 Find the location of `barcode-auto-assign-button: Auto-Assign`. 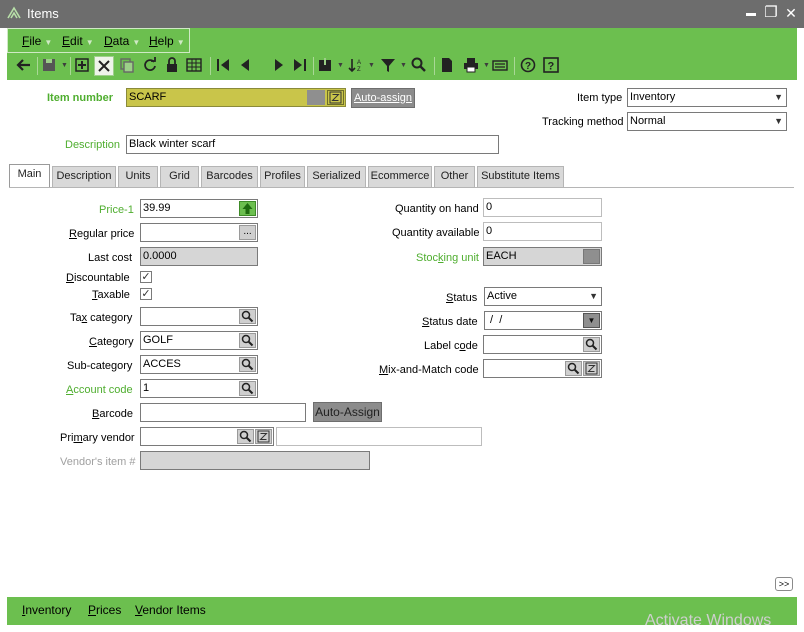

barcode-auto-assign-button: Auto-Assign is located at coordinates (347, 412).